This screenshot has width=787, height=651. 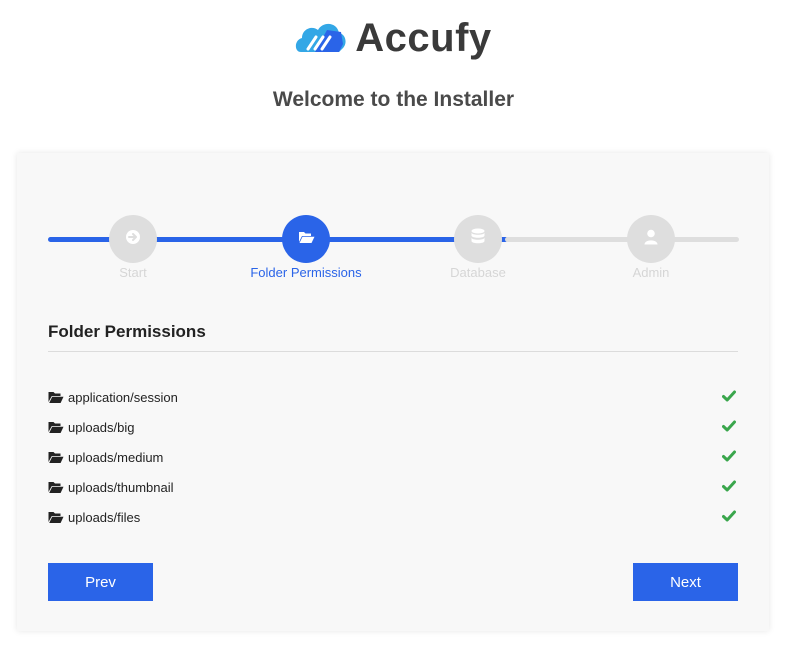 What do you see at coordinates (393, 517) in the screenshot?
I see `list-item: uploads/files` at bounding box center [393, 517].